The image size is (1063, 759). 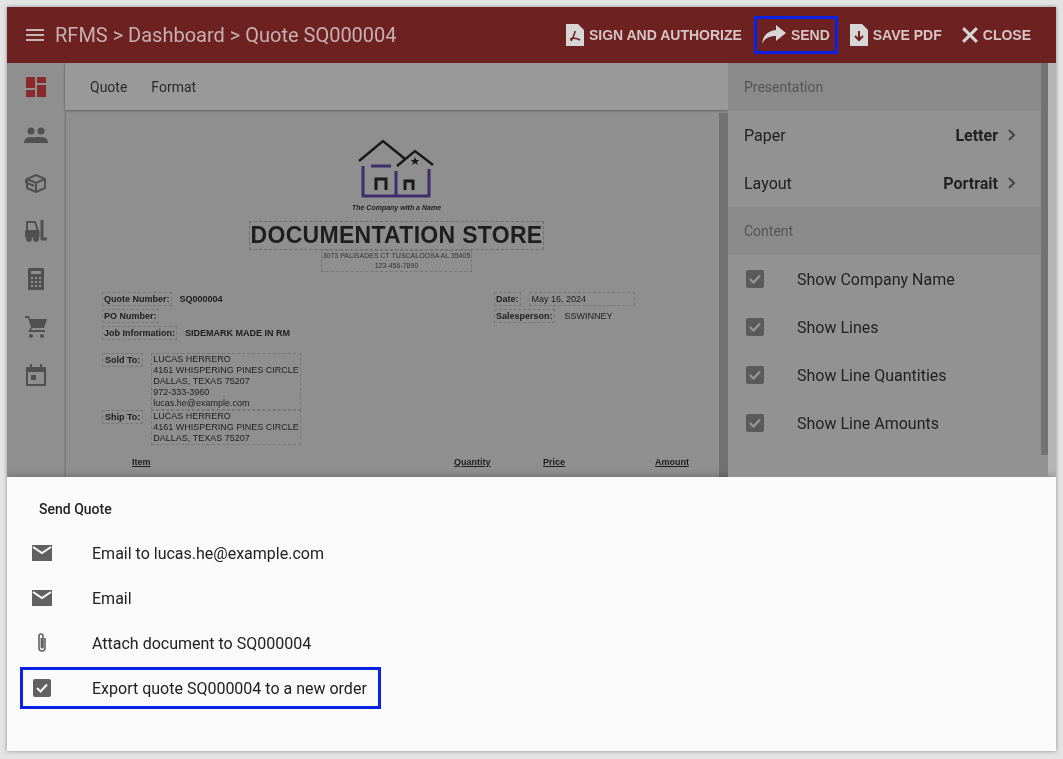 What do you see at coordinates (554, 462) in the screenshot?
I see `column-header: Price` at bounding box center [554, 462].